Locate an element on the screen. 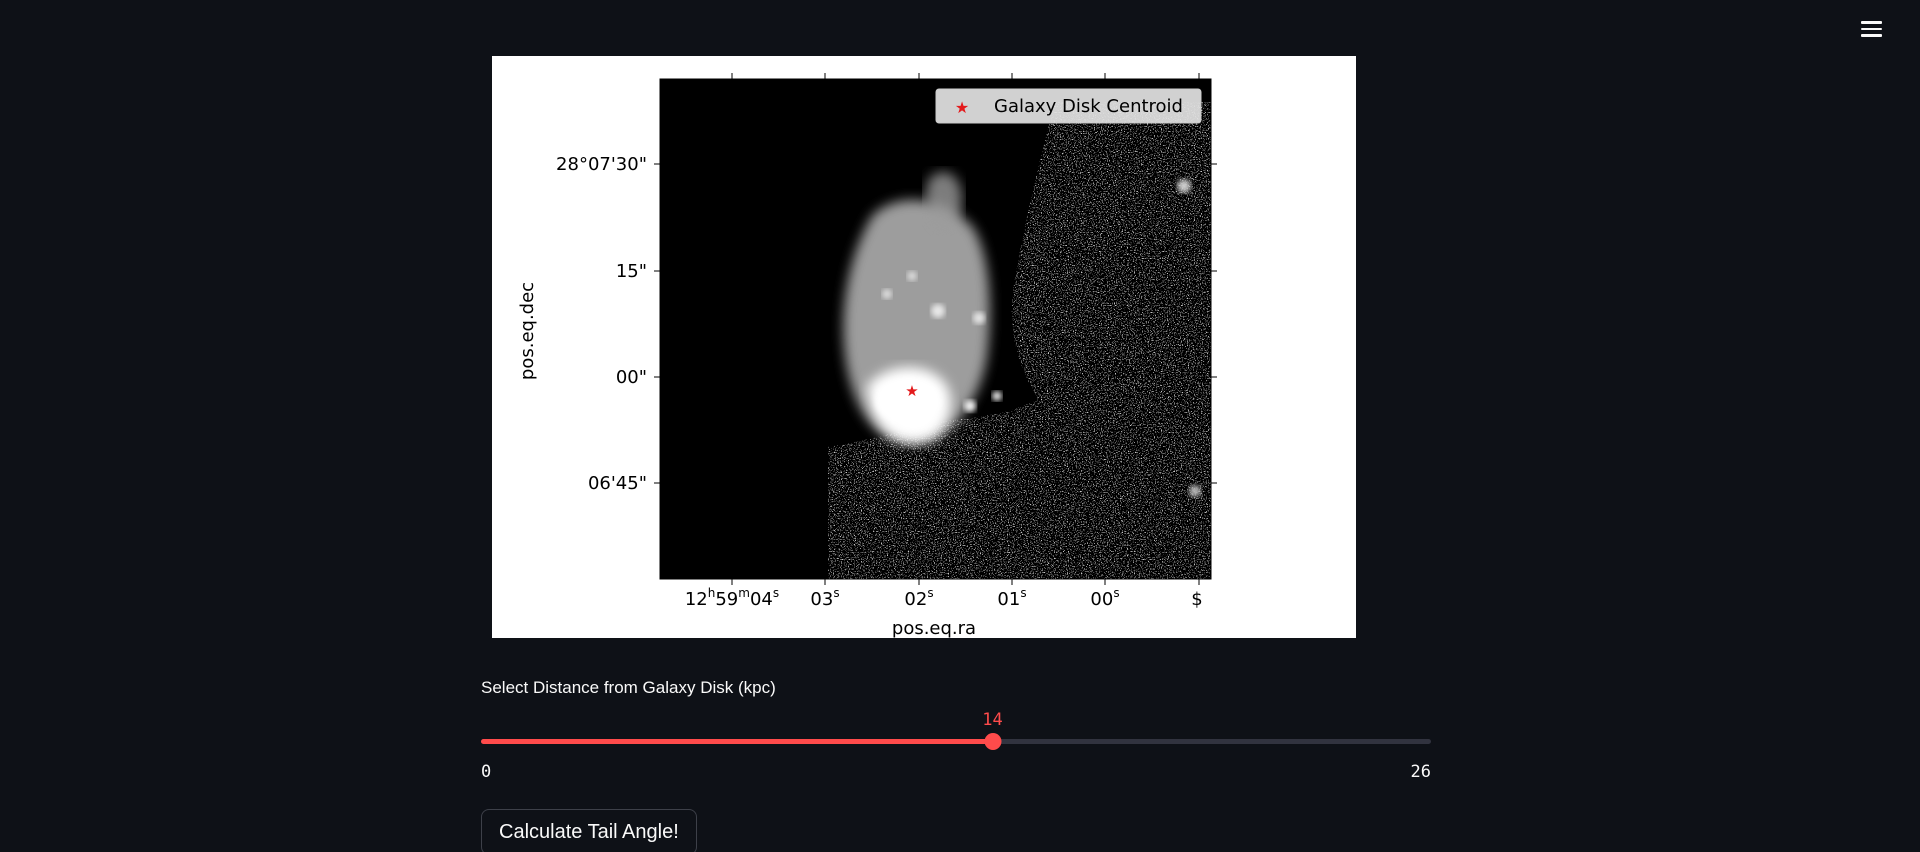 The image size is (1920, 852). slider-track-fill is located at coordinates (737, 741).